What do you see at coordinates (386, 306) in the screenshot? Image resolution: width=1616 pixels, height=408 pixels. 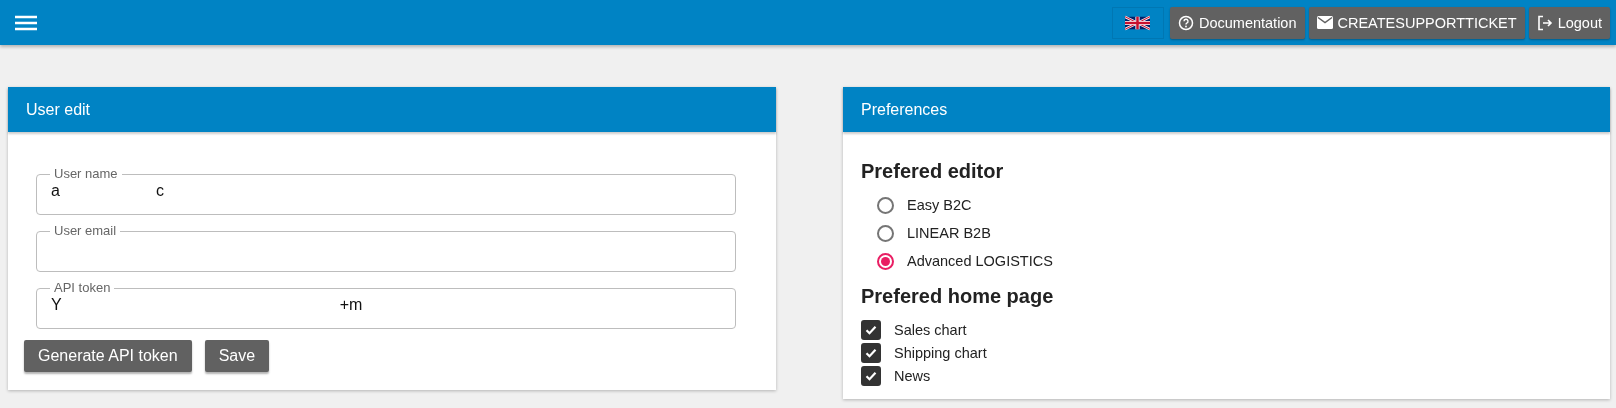 I see `text-field: API token Y +m` at bounding box center [386, 306].